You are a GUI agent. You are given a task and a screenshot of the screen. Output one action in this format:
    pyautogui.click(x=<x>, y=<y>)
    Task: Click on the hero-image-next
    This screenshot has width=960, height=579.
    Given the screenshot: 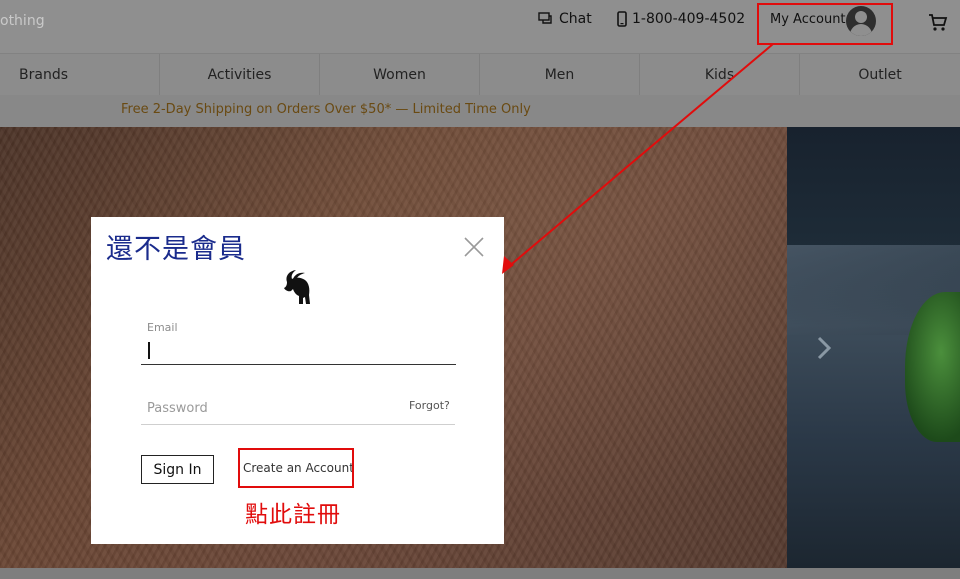 What is the action you would take?
    pyautogui.click(x=873, y=347)
    